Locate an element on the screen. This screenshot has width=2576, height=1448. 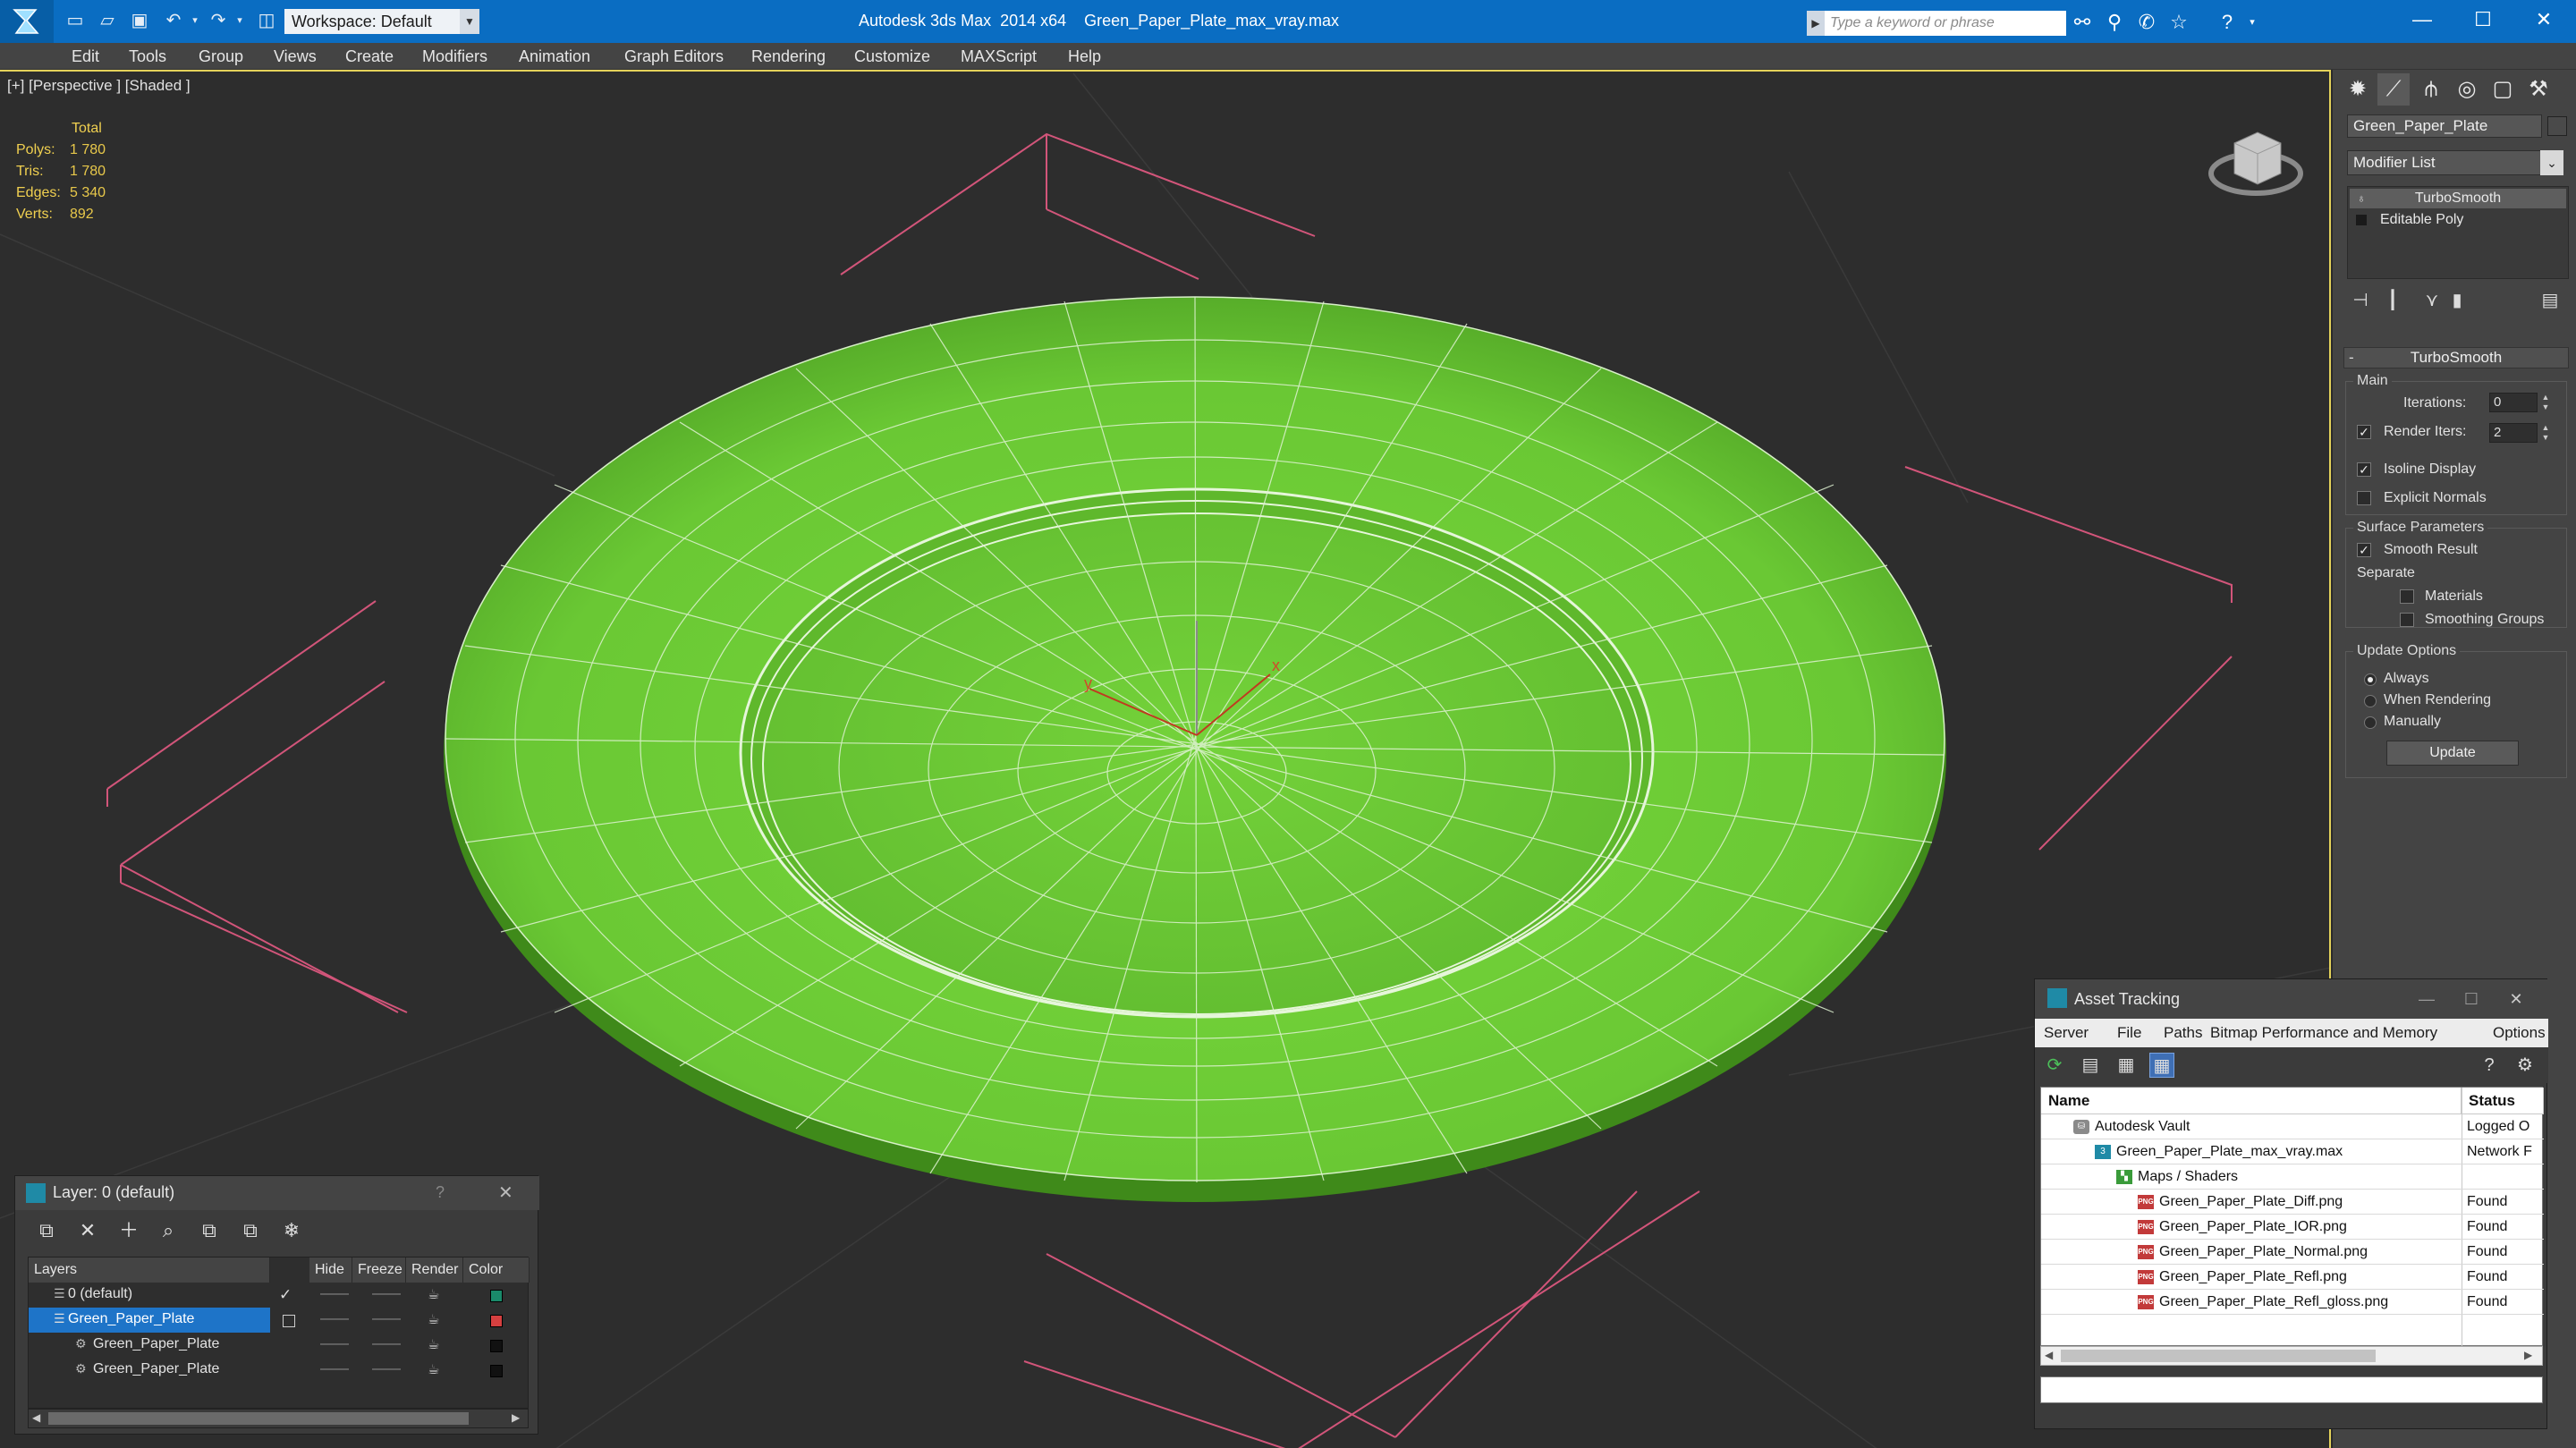
add-to-layer-icon: ＋ is located at coordinates (128, 1230).